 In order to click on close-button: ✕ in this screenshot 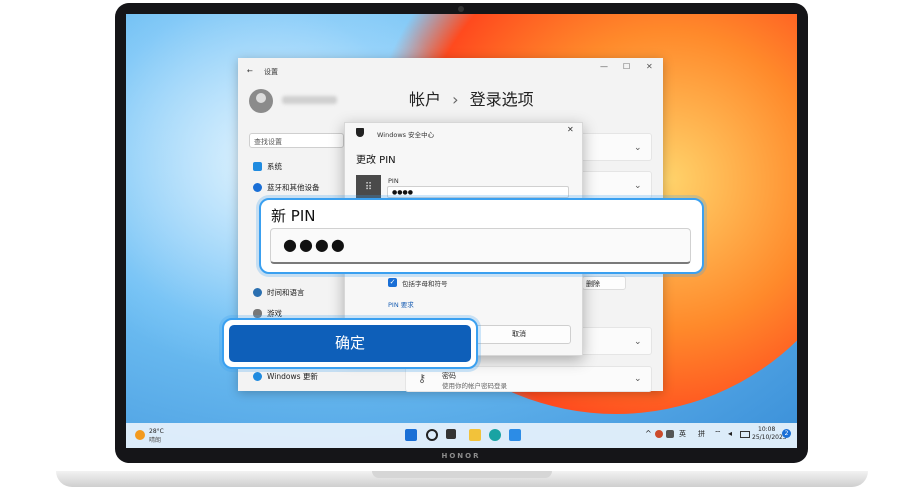, I will do `click(649, 66)`.